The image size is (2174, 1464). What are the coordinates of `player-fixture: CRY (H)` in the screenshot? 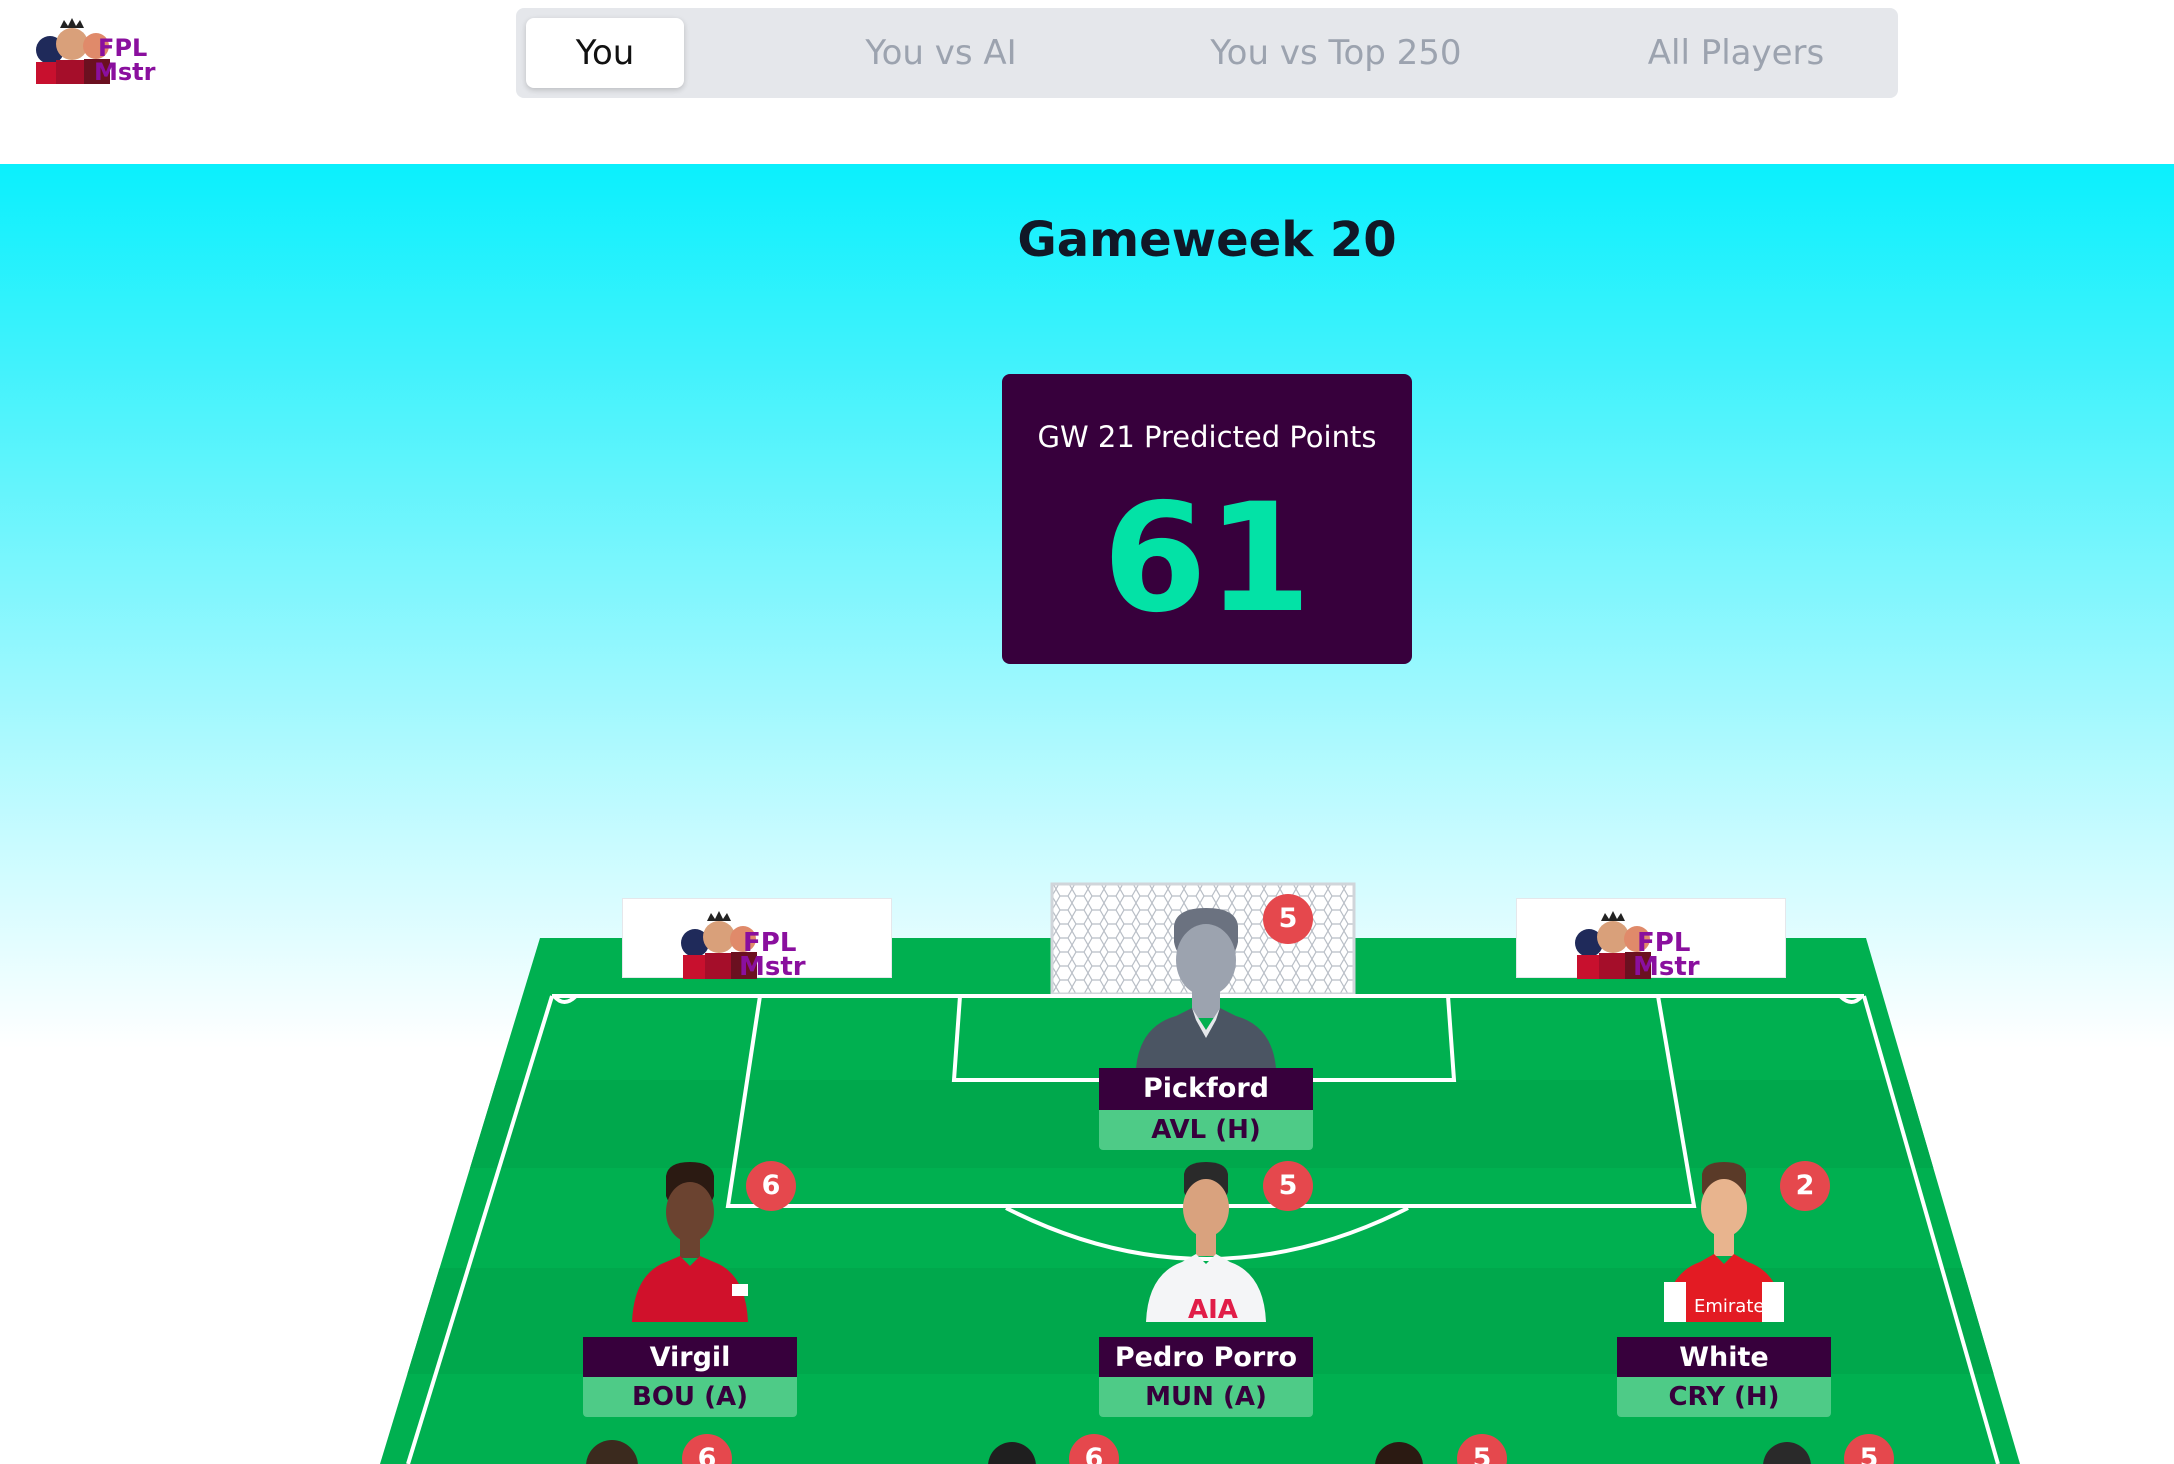 It's located at (1724, 1397).